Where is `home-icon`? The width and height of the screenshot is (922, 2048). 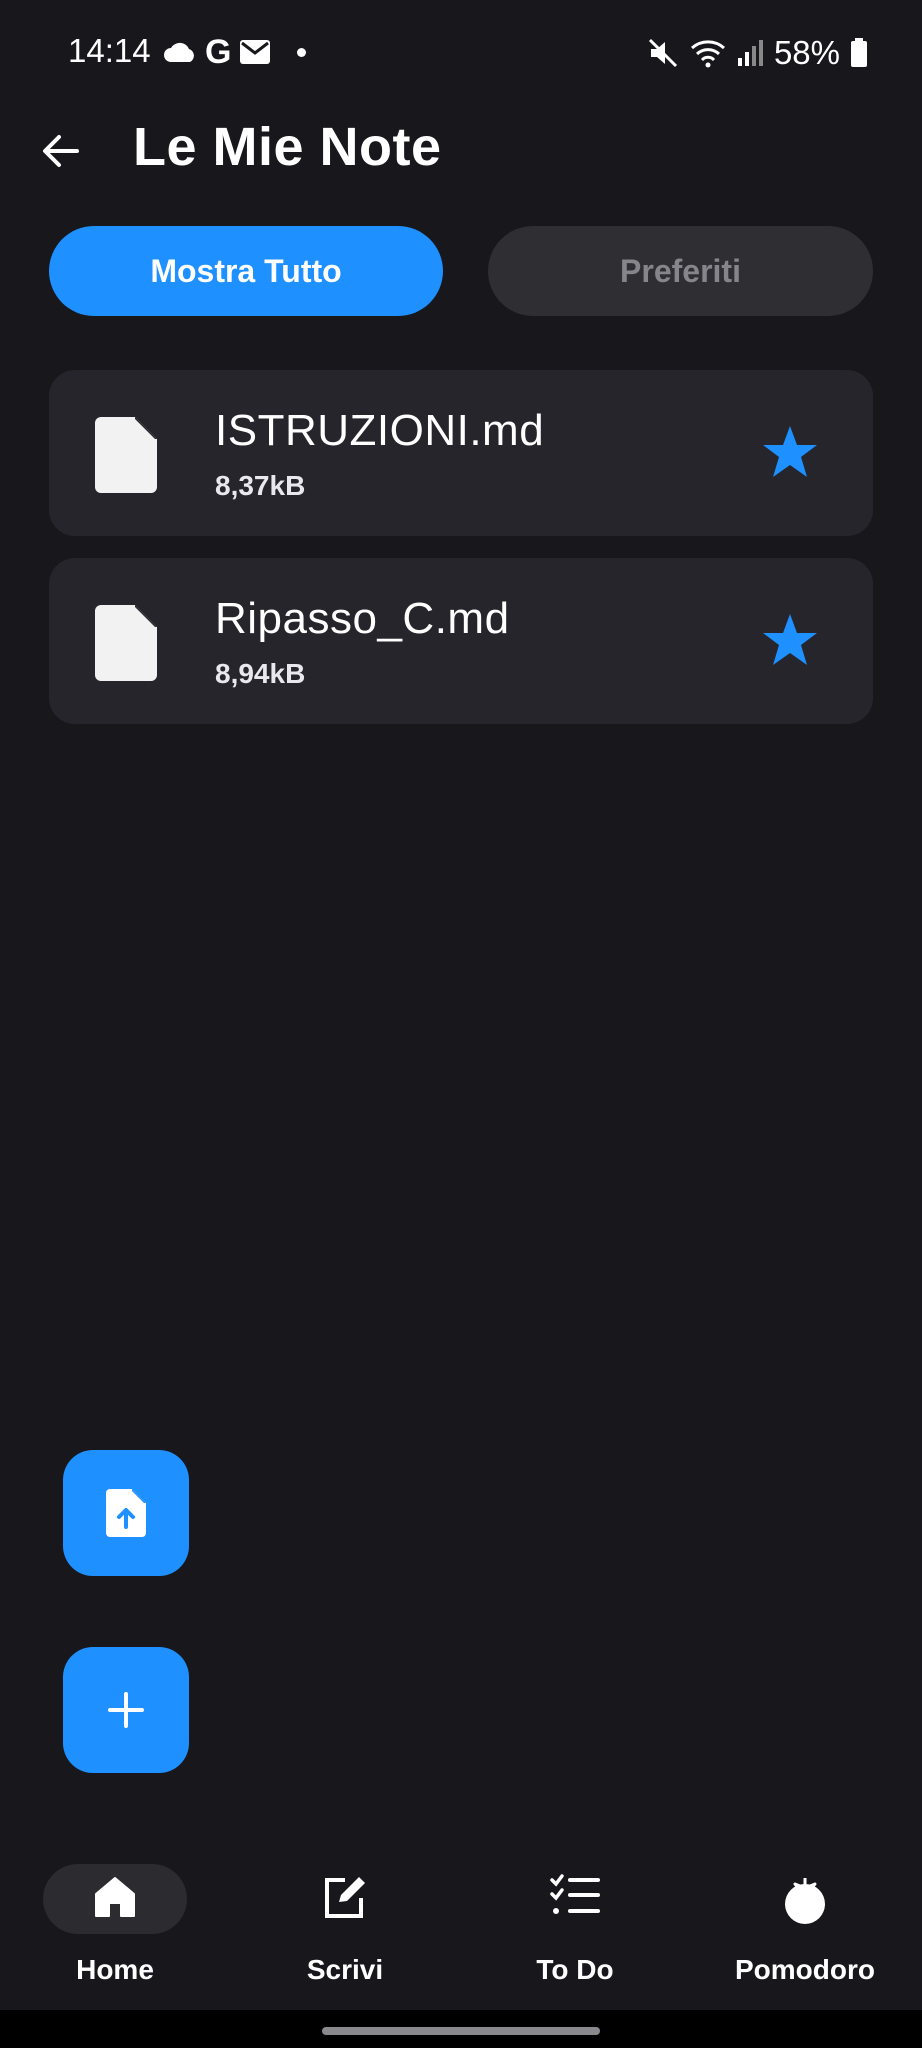 home-icon is located at coordinates (115, 1897).